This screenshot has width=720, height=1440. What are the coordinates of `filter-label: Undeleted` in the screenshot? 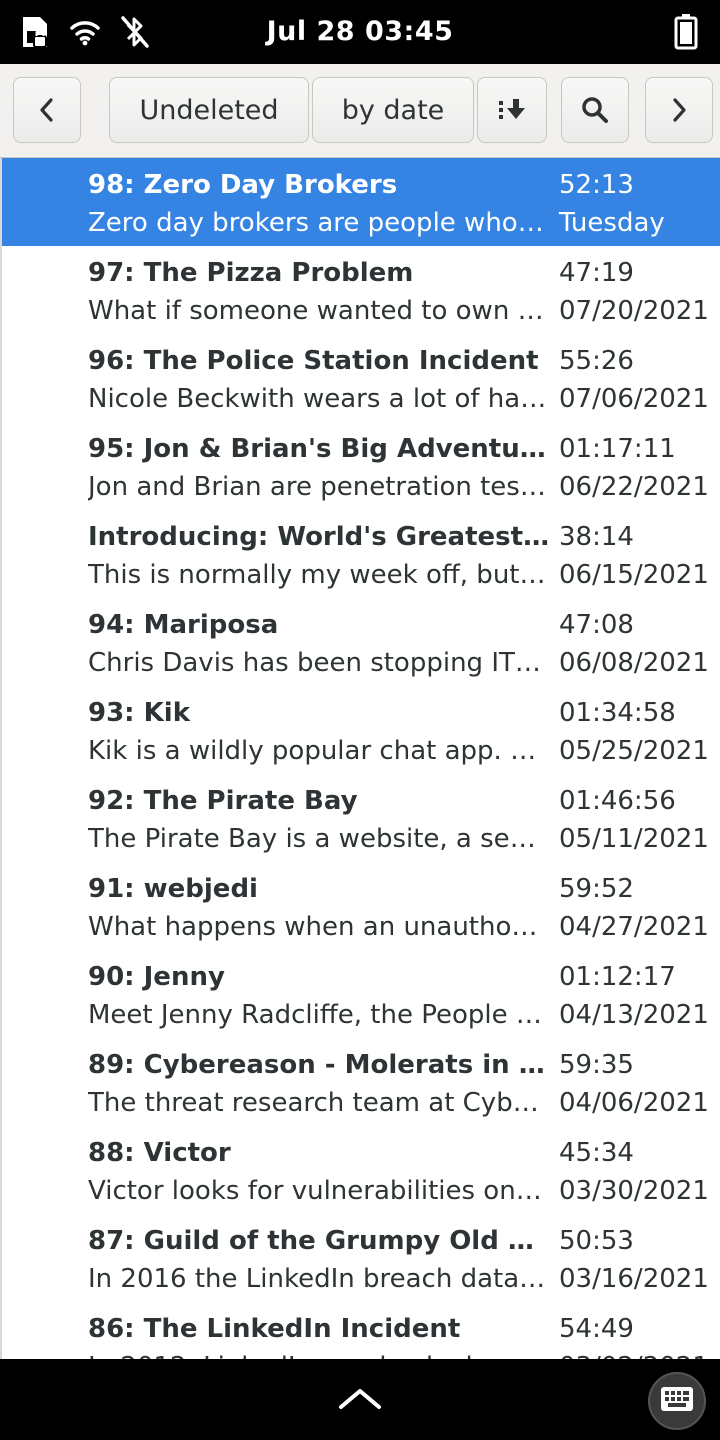 It's located at (209, 110).